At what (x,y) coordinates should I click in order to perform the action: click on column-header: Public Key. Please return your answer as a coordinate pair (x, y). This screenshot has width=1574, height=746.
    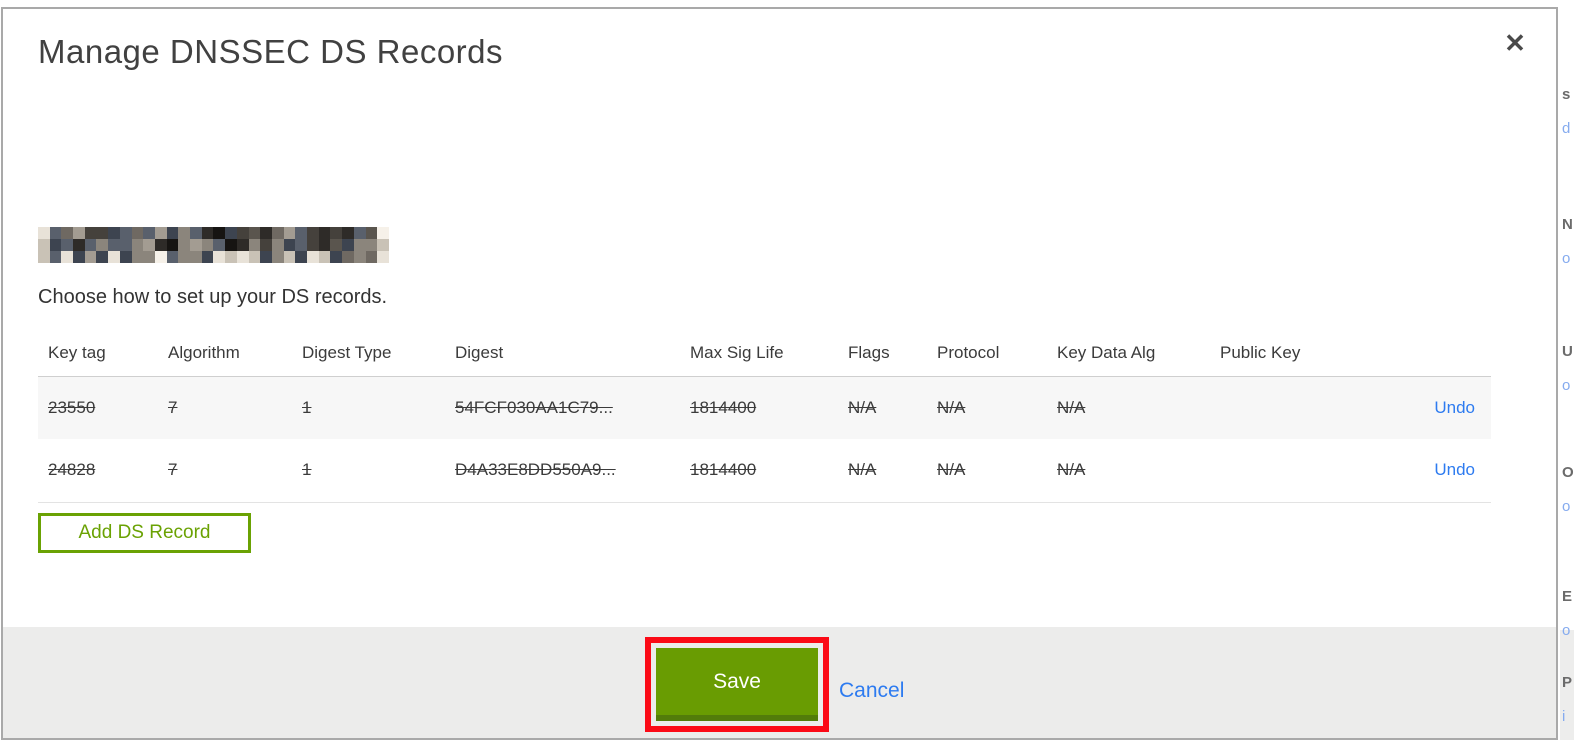
    Looking at the image, I should click on (1300, 353).